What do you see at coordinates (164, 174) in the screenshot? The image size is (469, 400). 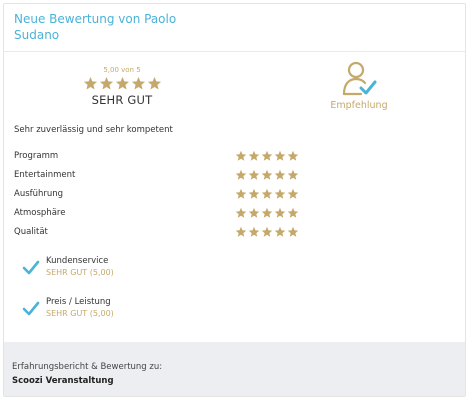 I see `criterion-row: Entertainment` at bounding box center [164, 174].